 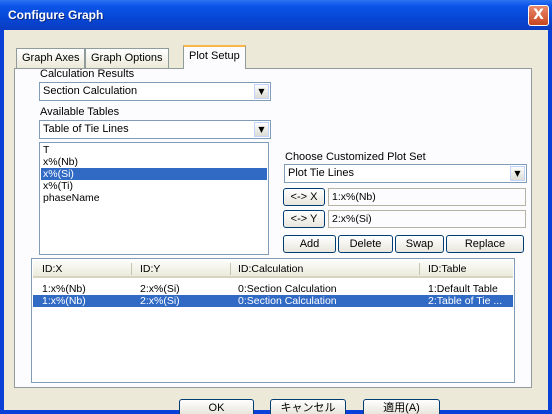 I want to click on column-header: ID:Calculation, so click(x=270, y=269).